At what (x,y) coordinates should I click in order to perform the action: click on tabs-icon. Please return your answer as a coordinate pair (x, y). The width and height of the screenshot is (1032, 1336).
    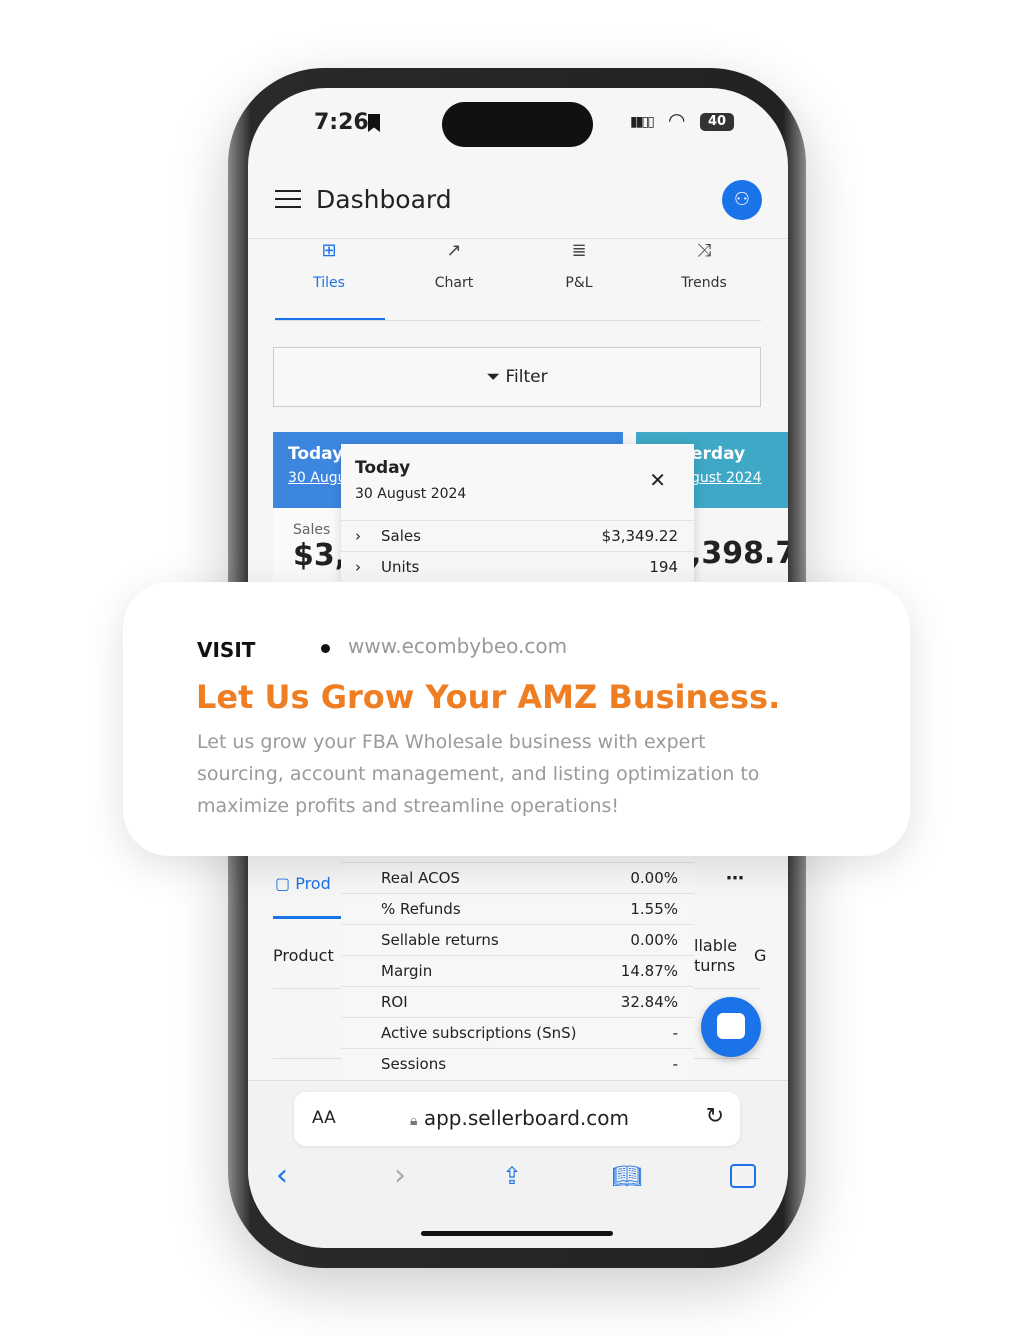
    Looking at the image, I should click on (743, 1176).